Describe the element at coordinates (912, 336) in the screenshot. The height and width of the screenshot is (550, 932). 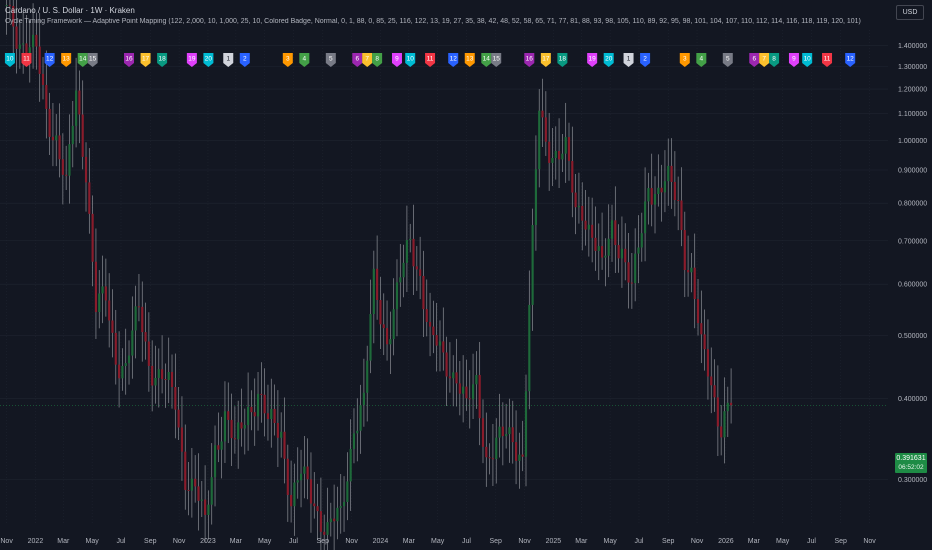
I see `price-tick-label: 0.500000` at that location.